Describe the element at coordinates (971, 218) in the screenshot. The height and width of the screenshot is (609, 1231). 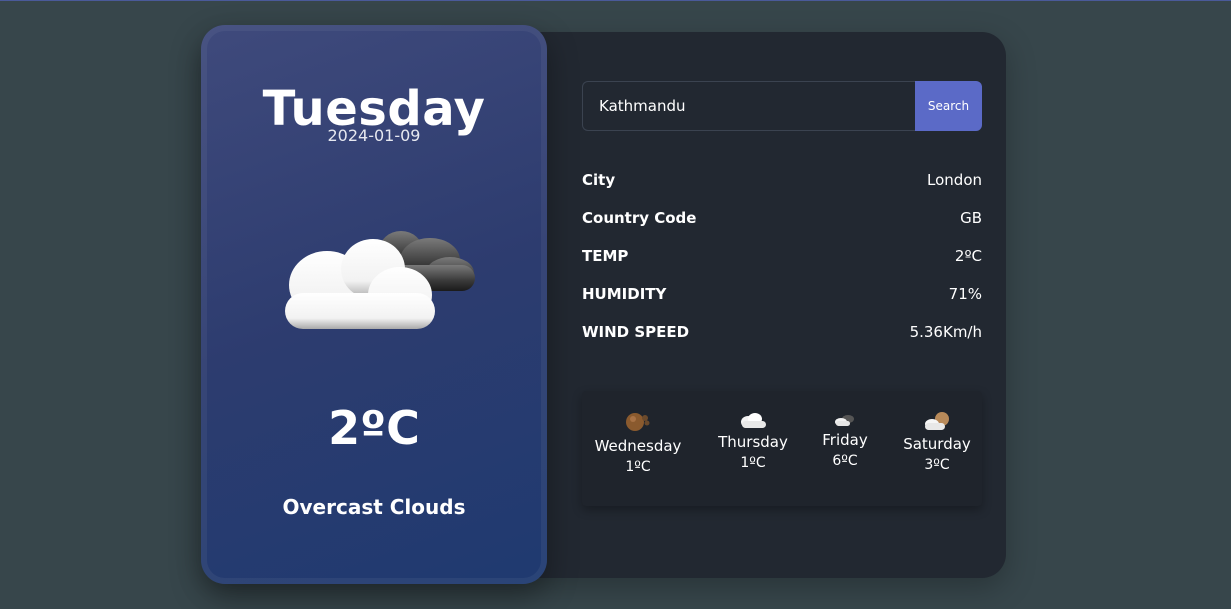
I see `detail-value: GB` at that location.